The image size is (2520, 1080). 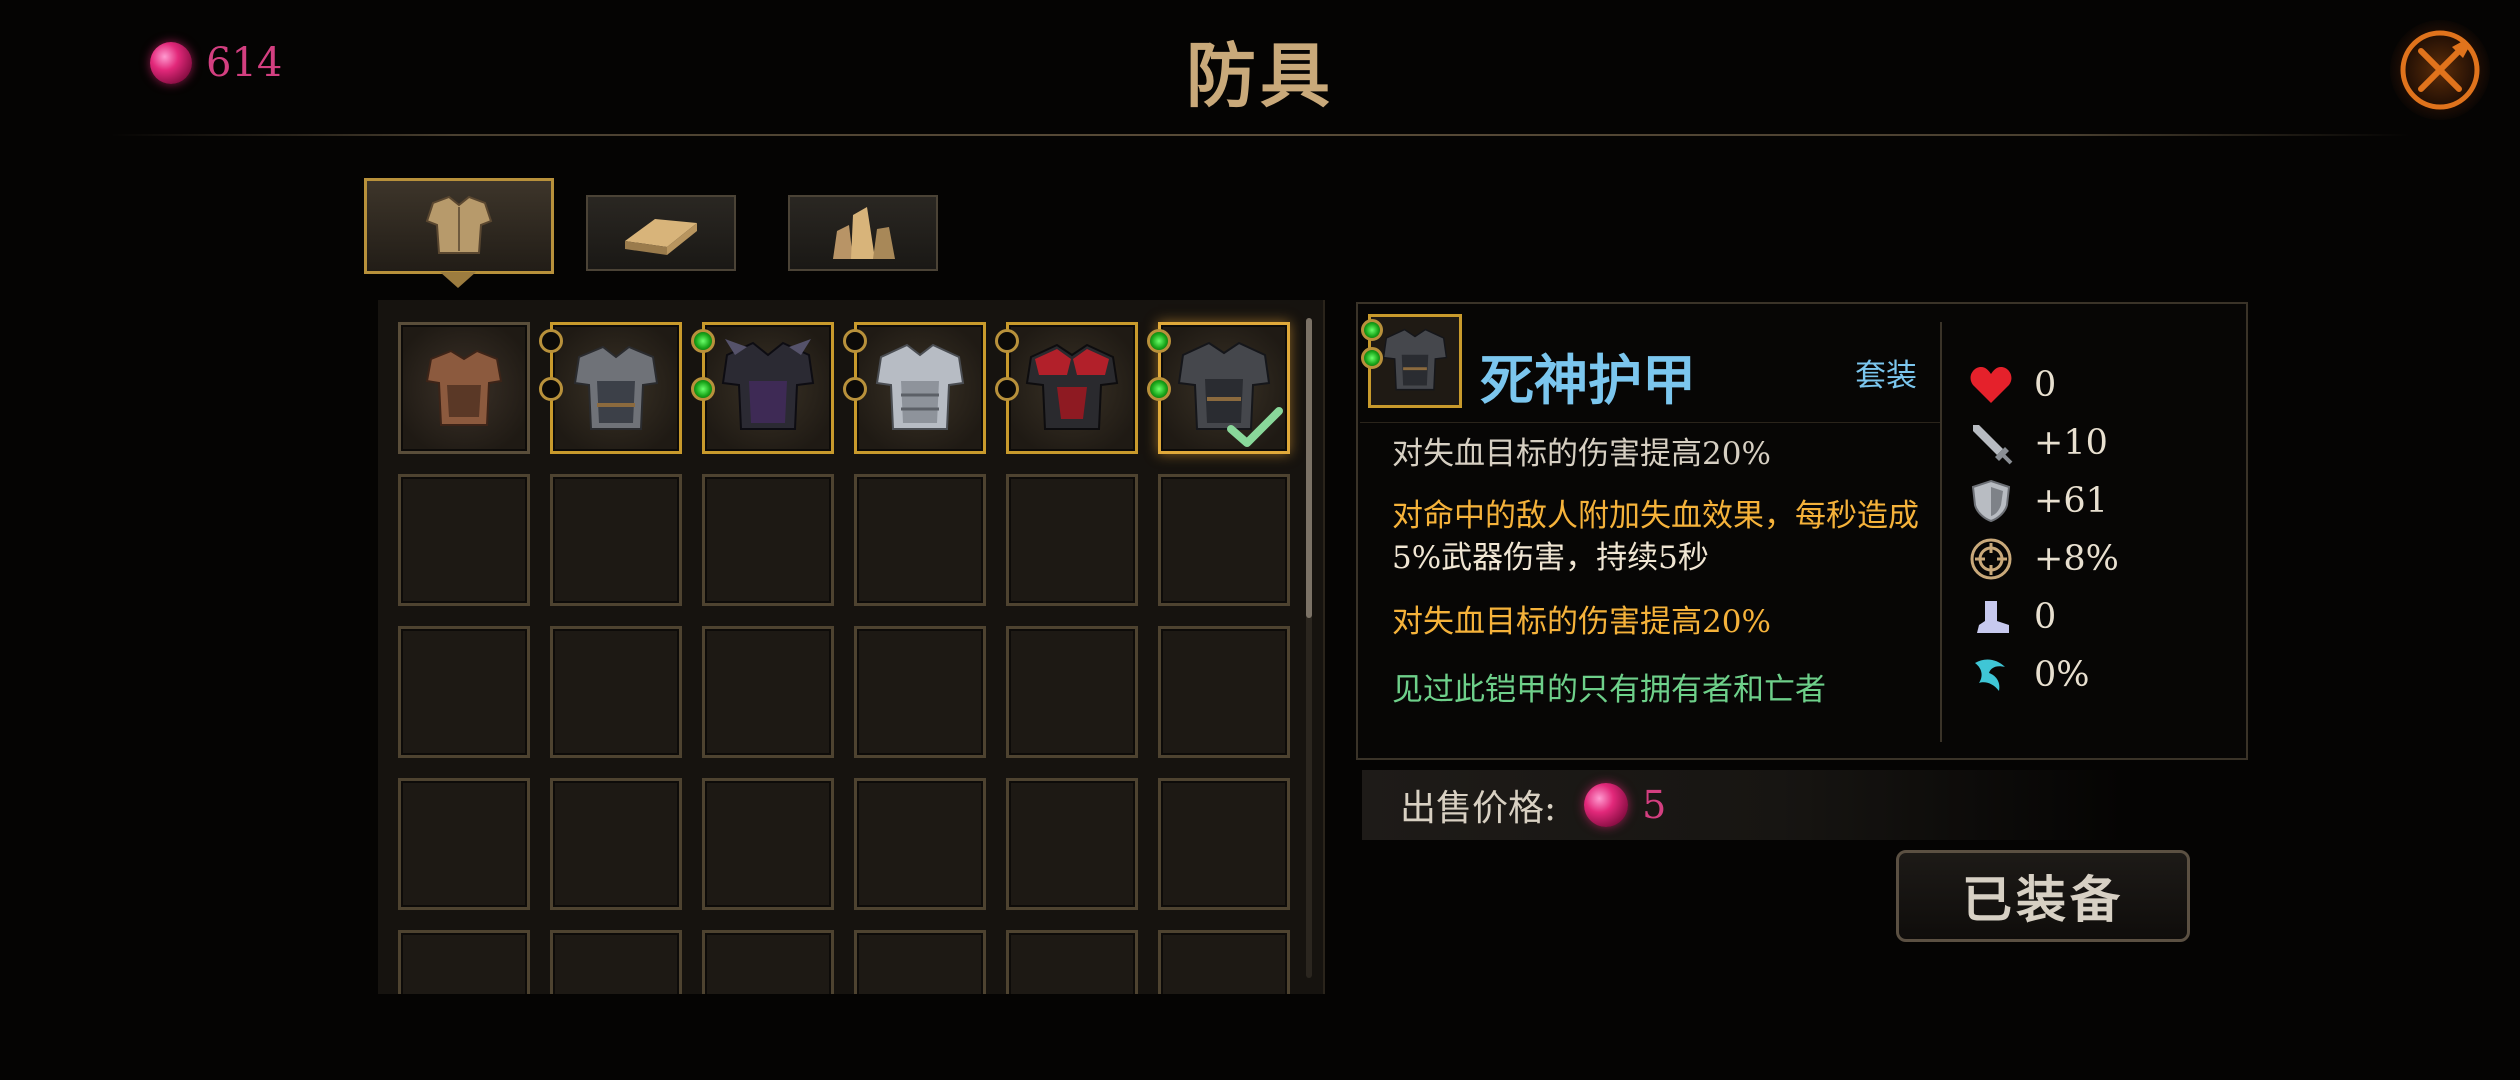 What do you see at coordinates (1606, 805) in the screenshot?
I see `gem-icon` at bounding box center [1606, 805].